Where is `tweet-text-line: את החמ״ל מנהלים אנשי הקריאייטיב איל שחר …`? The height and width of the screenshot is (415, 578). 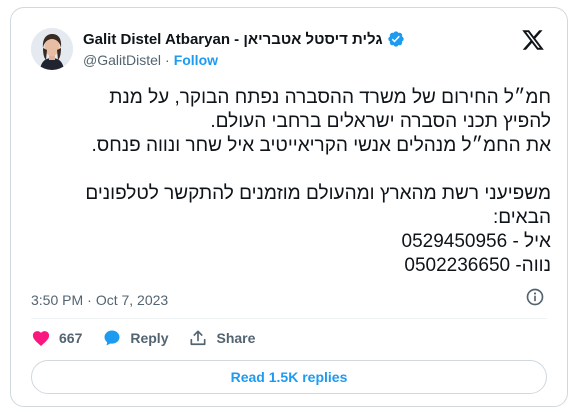 tweet-text-line: את החמ״ל מנהלים אנשי הקריאייטיב איל שחר … is located at coordinates (321, 145).